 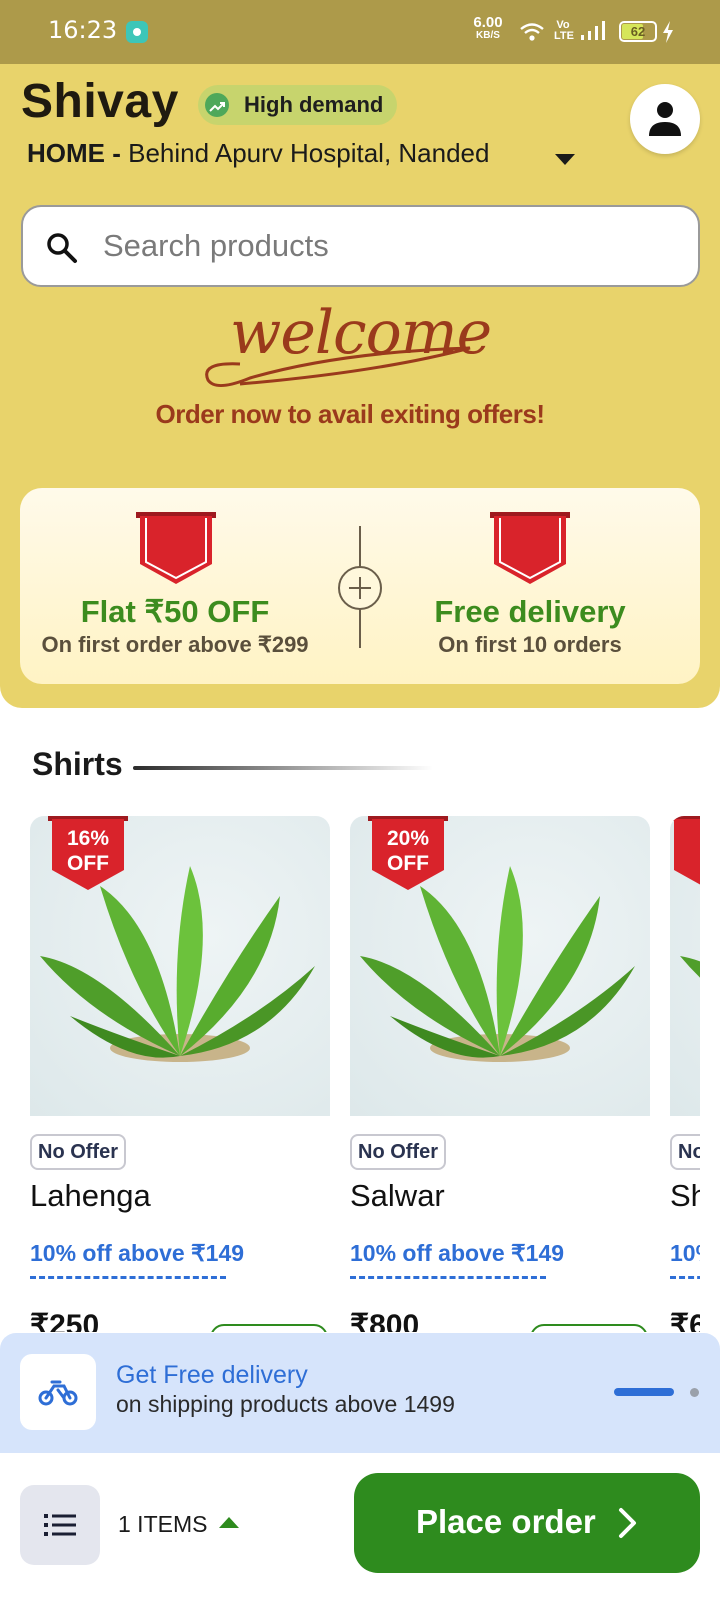 What do you see at coordinates (506, 1521) in the screenshot?
I see `place-order-label: Place order` at bounding box center [506, 1521].